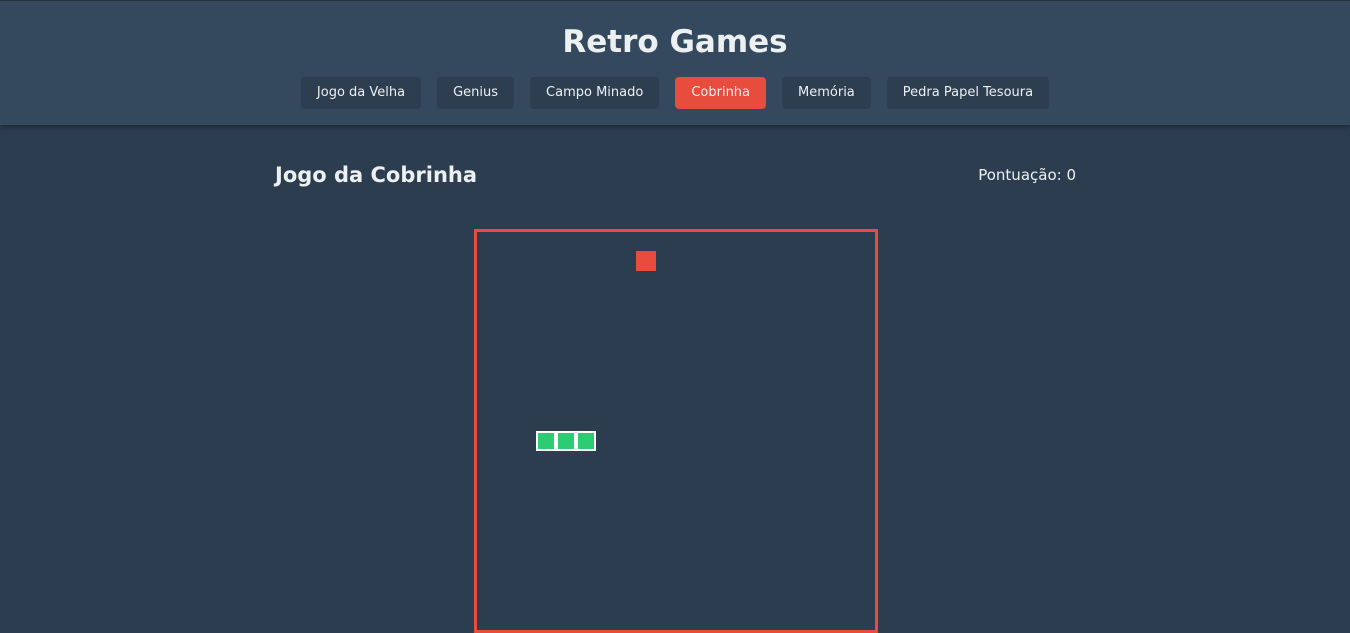  I want to click on game-title: Jogo da Cobrinha, so click(376, 175).